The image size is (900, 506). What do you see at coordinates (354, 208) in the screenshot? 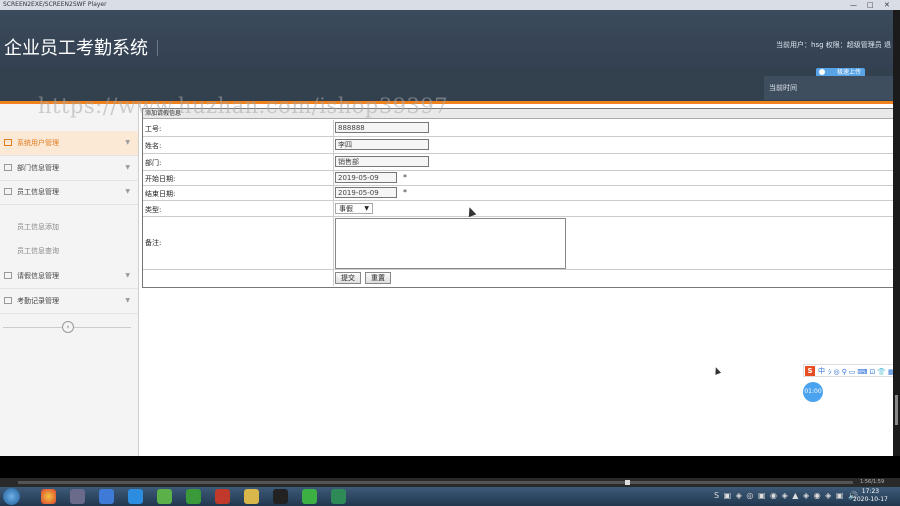
I see `leave-type-select: 事假 ▼` at bounding box center [354, 208].